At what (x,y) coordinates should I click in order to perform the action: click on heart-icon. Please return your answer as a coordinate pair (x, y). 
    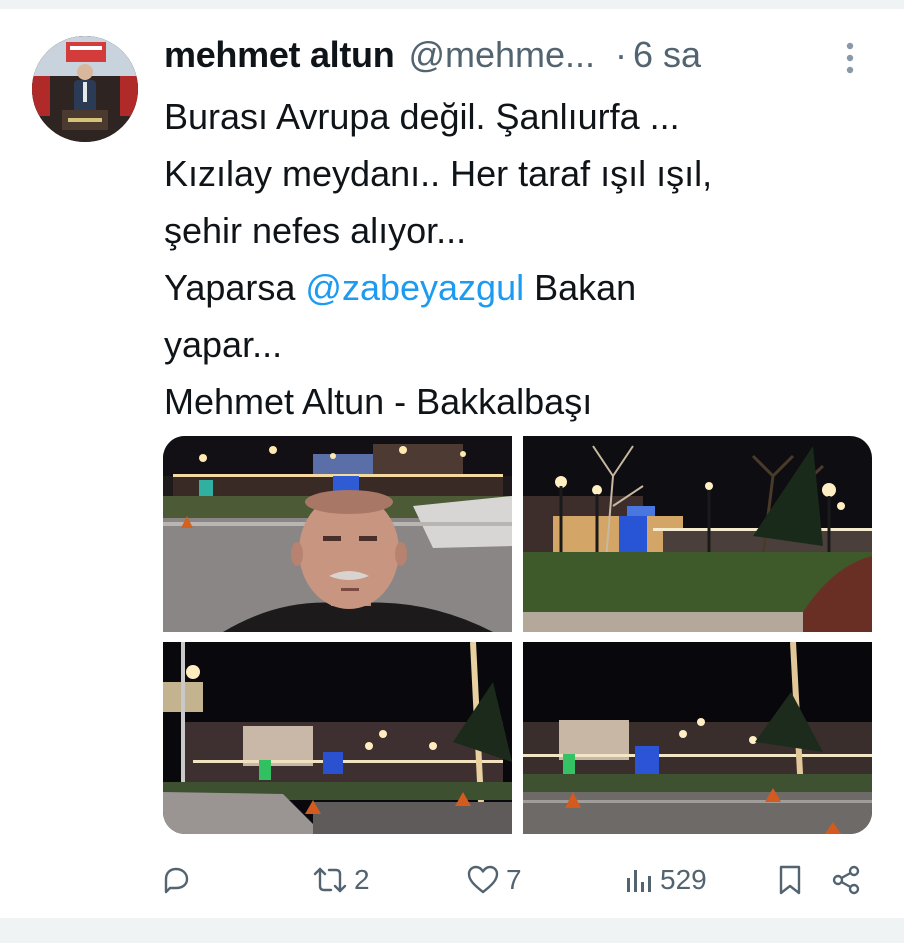
    Looking at the image, I should click on (483, 880).